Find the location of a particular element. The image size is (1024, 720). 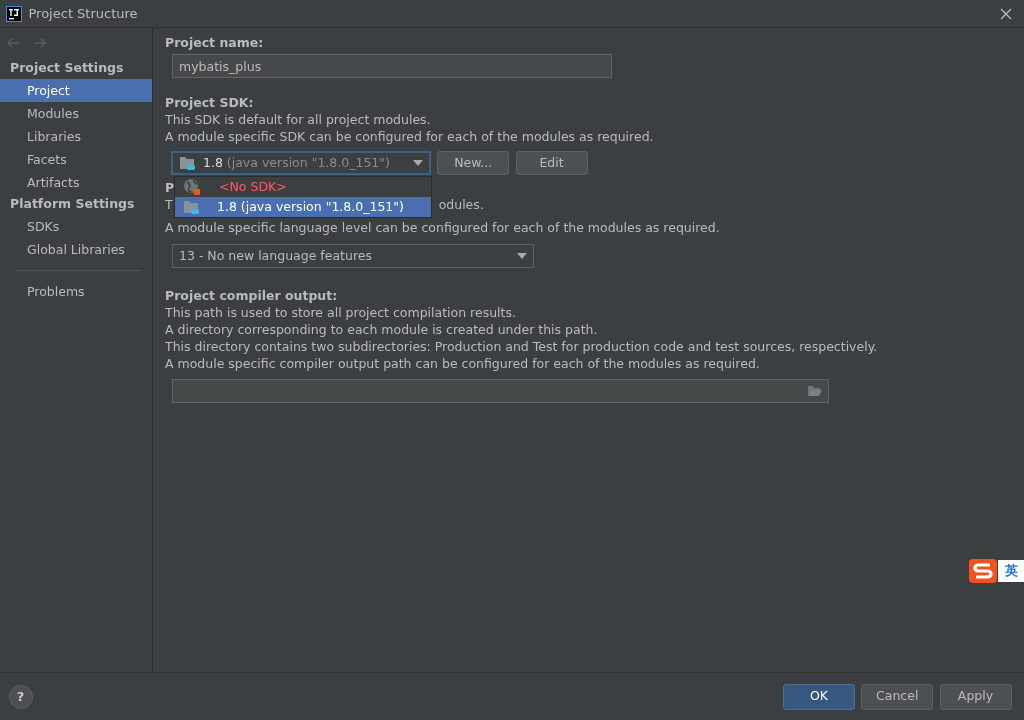

back-arrow-icon is located at coordinates (13, 43).